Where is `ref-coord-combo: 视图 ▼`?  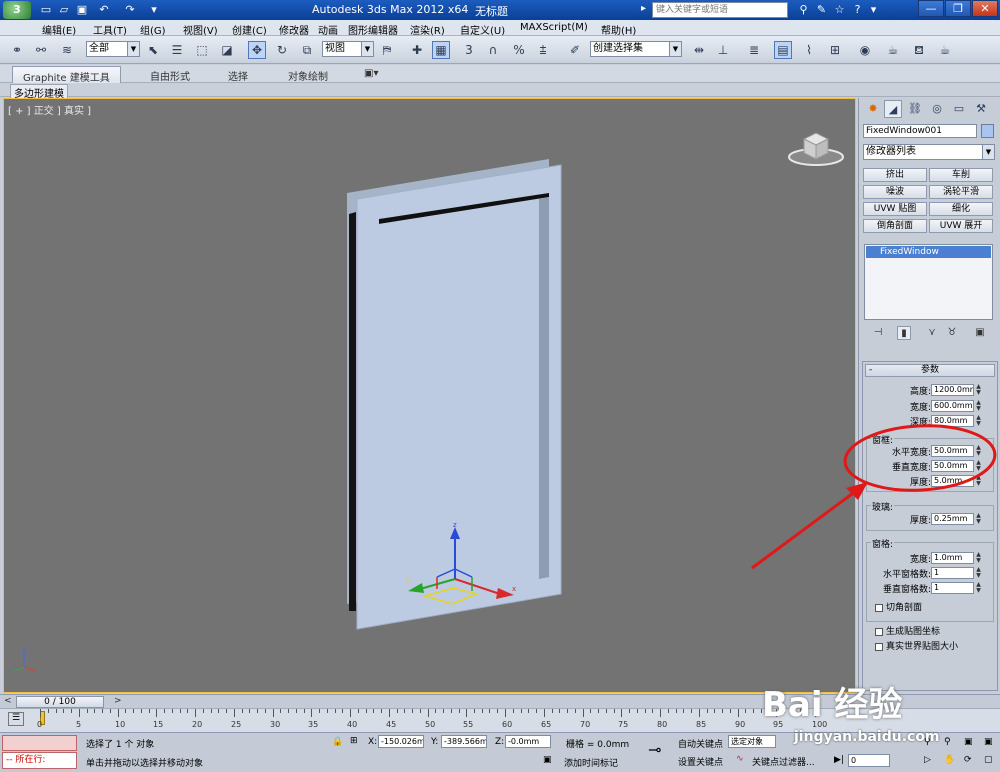
ref-coord-combo: 视图 ▼ is located at coordinates (348, 49).